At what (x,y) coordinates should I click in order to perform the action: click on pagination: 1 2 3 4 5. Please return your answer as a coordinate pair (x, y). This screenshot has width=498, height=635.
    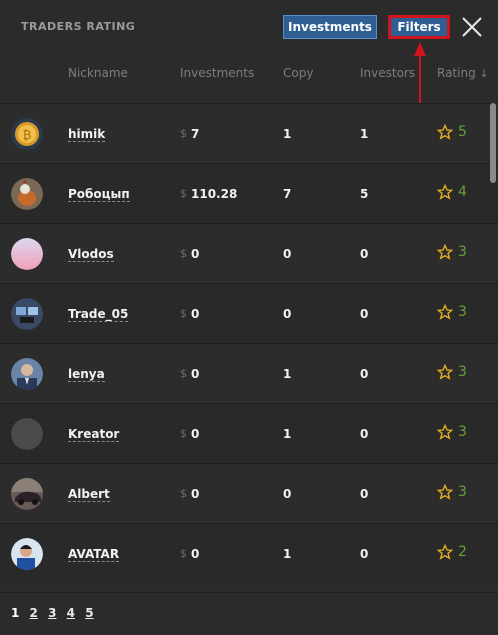
    Looking at the image, I should click on (55, 613).